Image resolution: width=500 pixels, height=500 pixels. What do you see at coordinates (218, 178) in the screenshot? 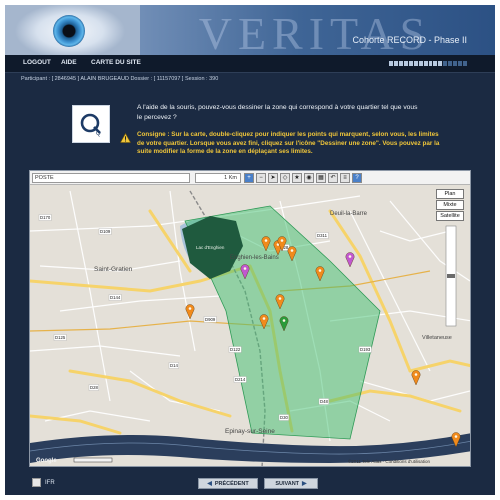
I see `scale-select: 1 Km` at bounding box center [218, 178].